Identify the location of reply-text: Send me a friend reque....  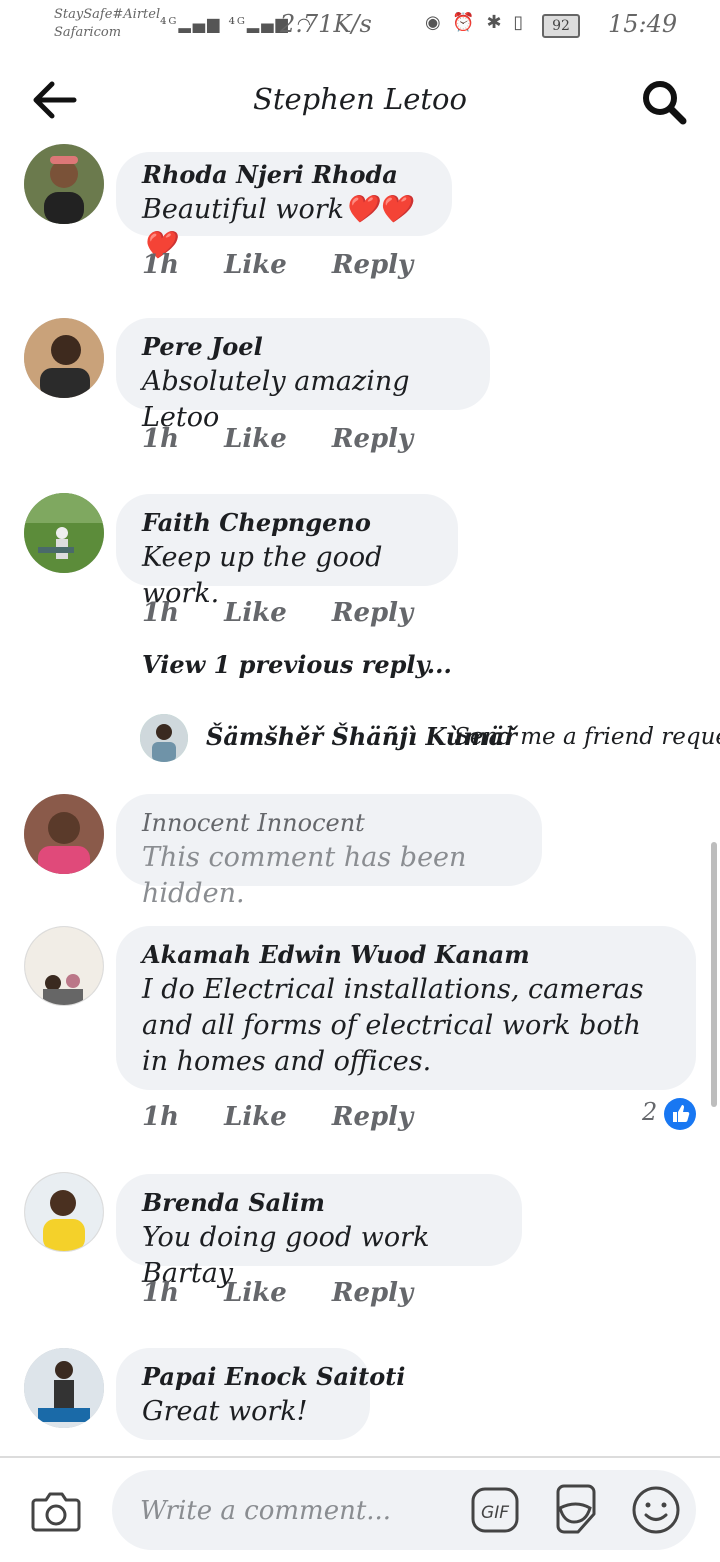
(587, 737).